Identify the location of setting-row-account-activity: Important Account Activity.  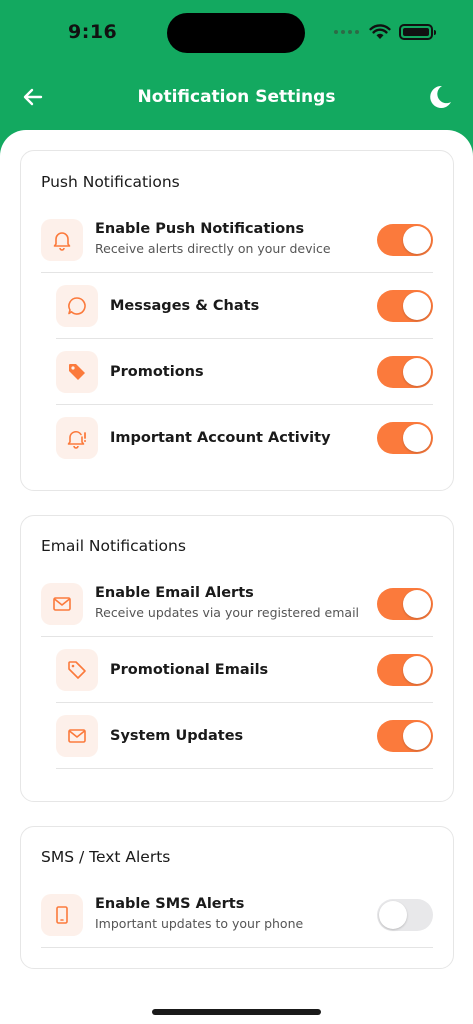
(244, 438).